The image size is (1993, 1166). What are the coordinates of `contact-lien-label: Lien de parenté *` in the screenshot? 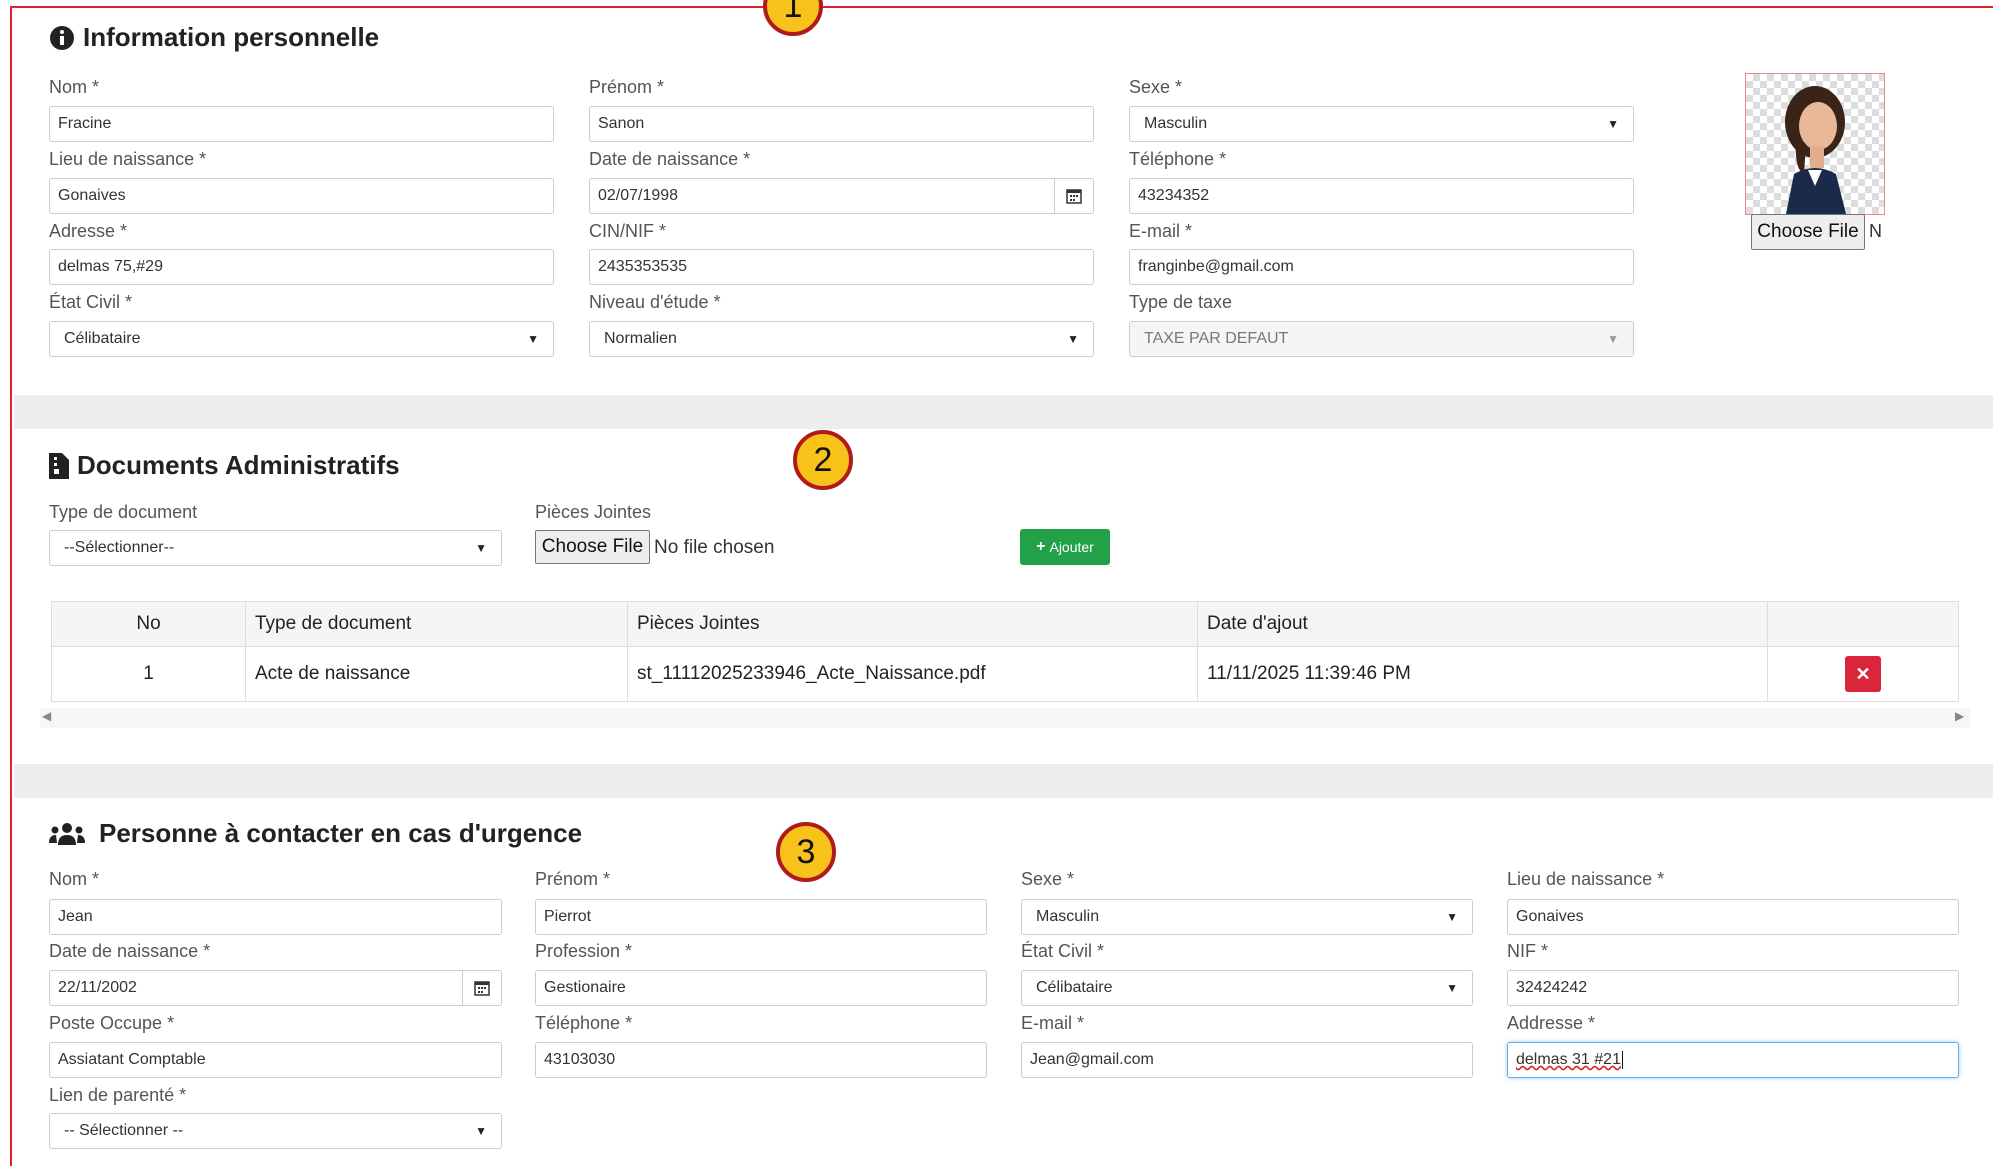 It's located at (118, 1095).